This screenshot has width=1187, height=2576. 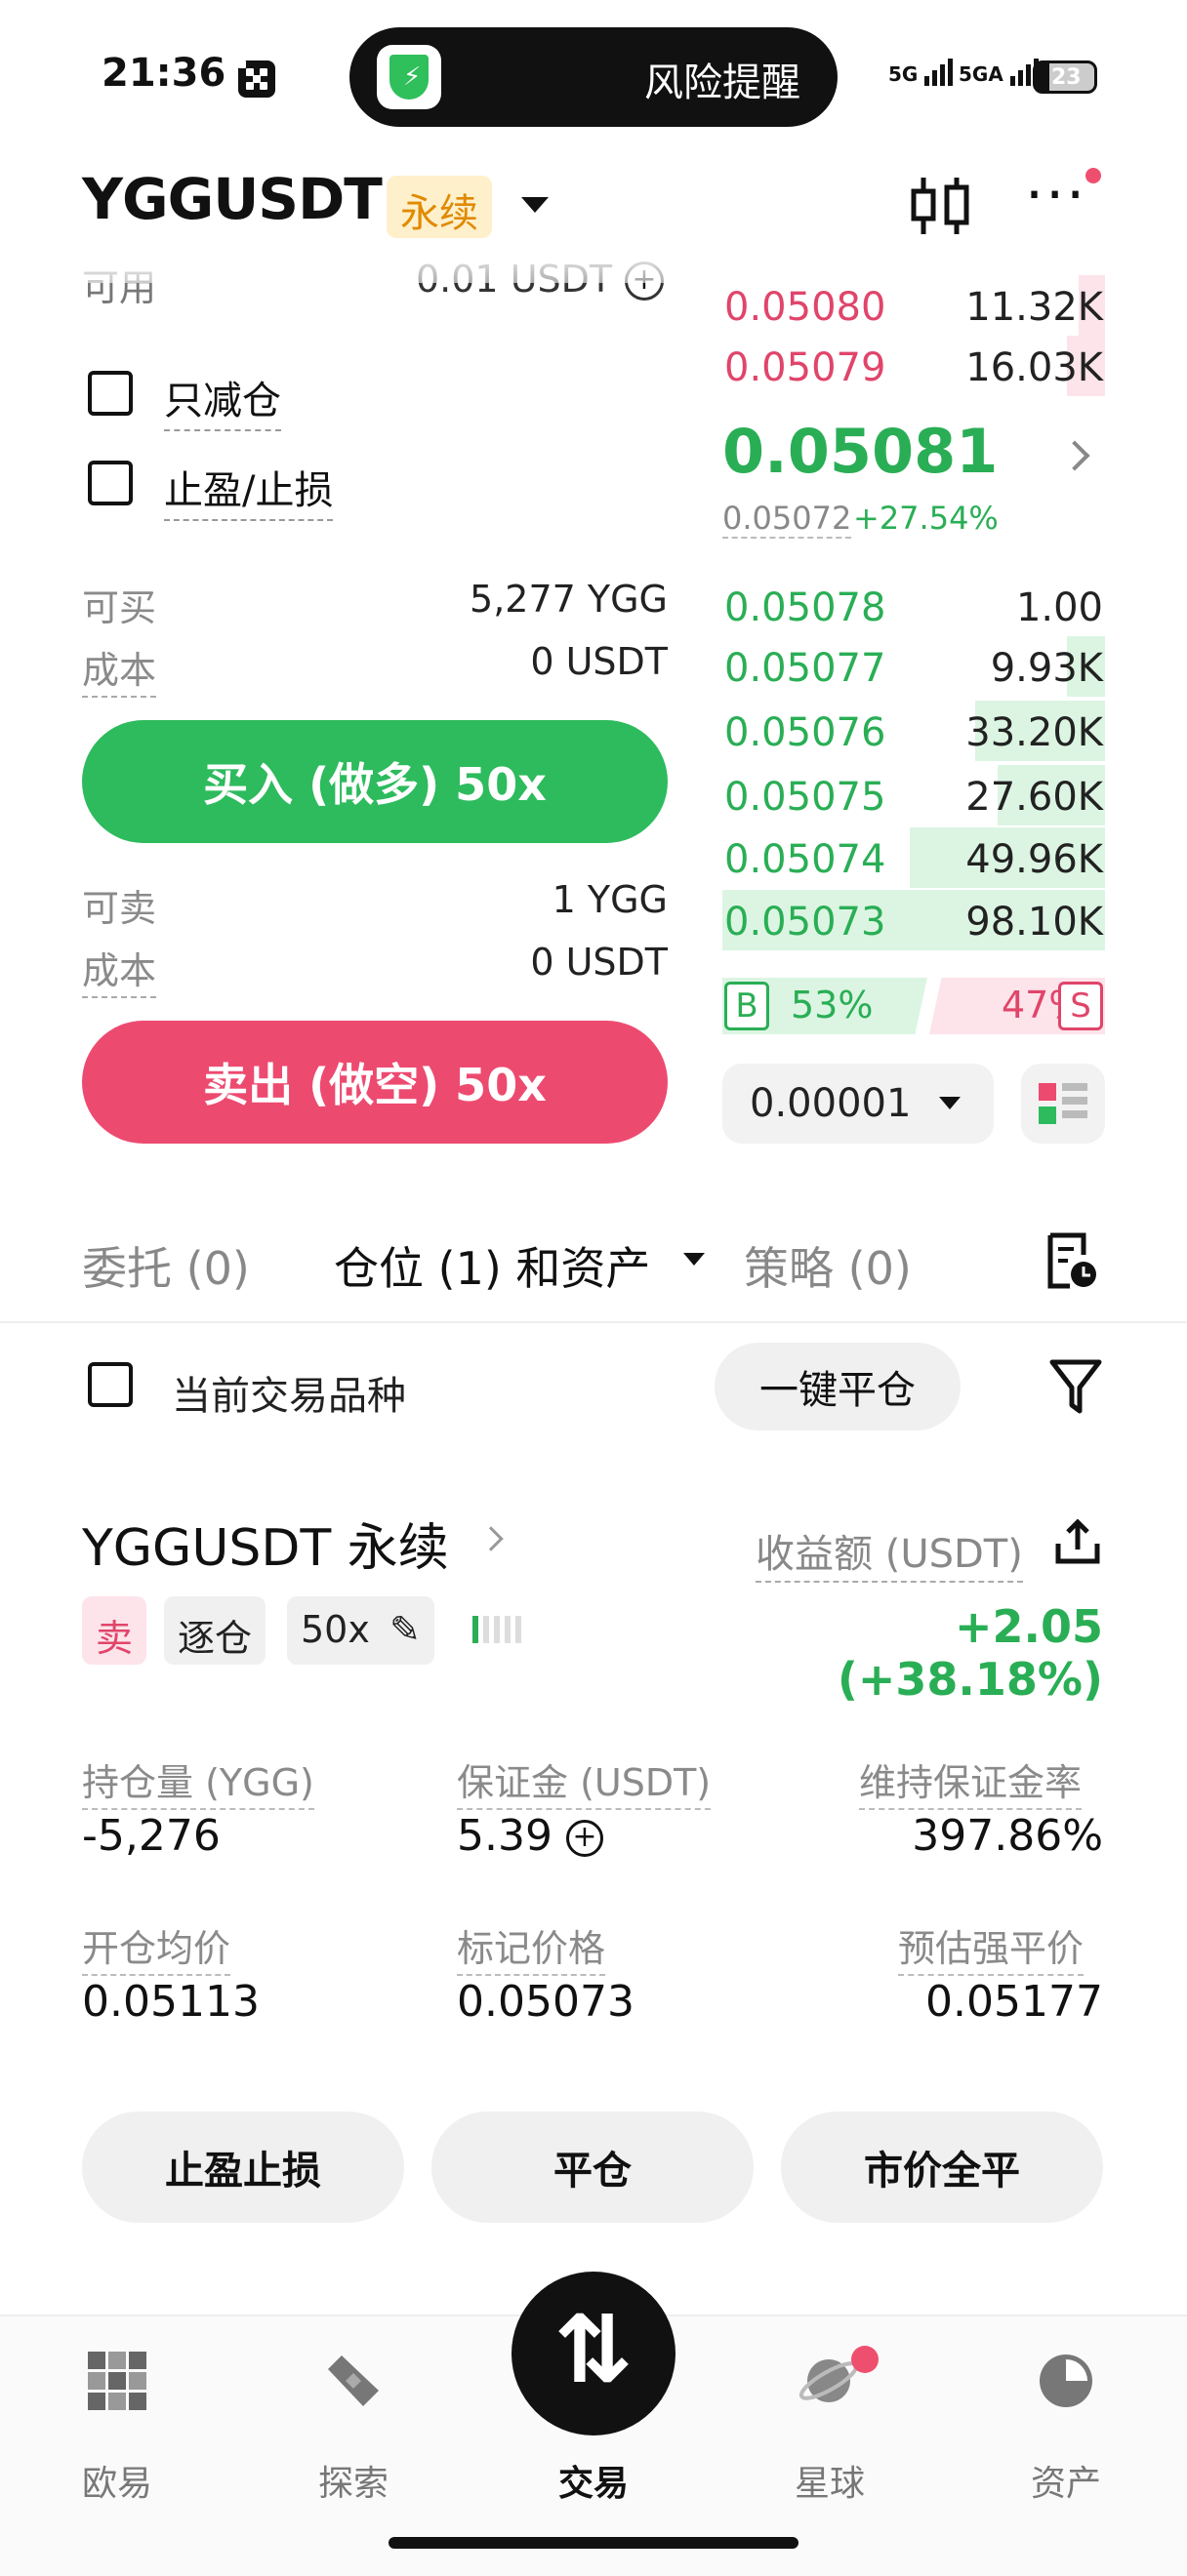 I want to click on orderbook-layout-icon, so click(x=1063, y=1103).